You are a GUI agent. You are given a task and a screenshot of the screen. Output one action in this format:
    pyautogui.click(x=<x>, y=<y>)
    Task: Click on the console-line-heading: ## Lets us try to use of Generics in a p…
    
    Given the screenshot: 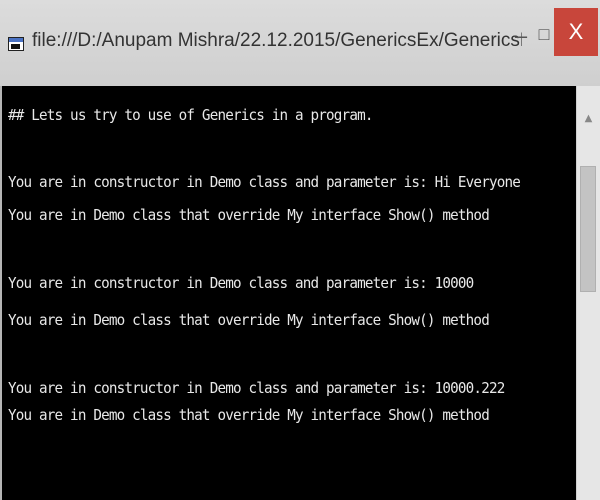 What is the action you would take?
    pyautogui.click(x=190, y=115)
    